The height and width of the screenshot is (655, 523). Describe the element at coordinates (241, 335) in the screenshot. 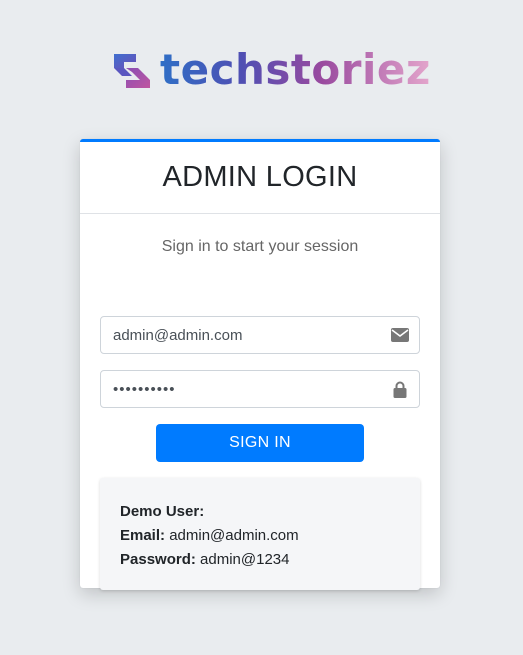

I see `email-field` at that location.